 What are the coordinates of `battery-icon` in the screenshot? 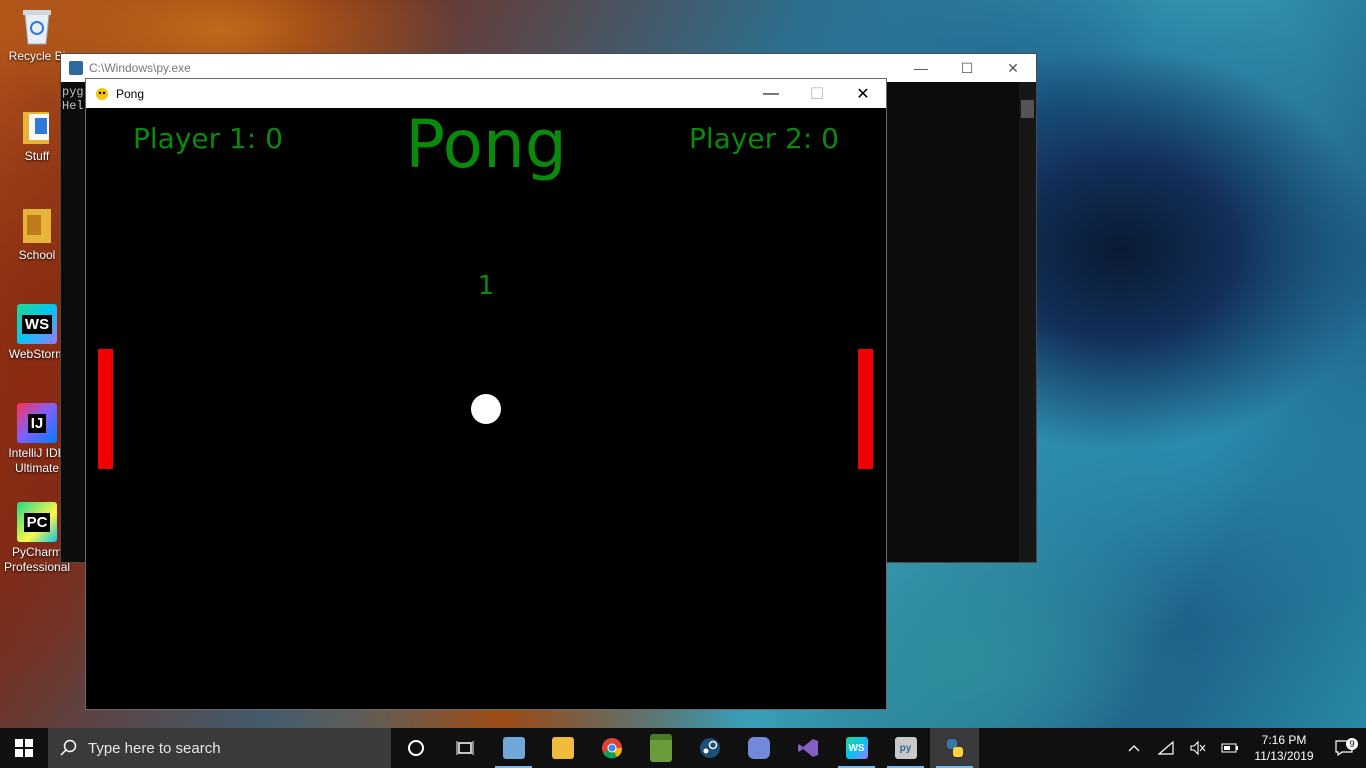 It's located at (1230, 748).